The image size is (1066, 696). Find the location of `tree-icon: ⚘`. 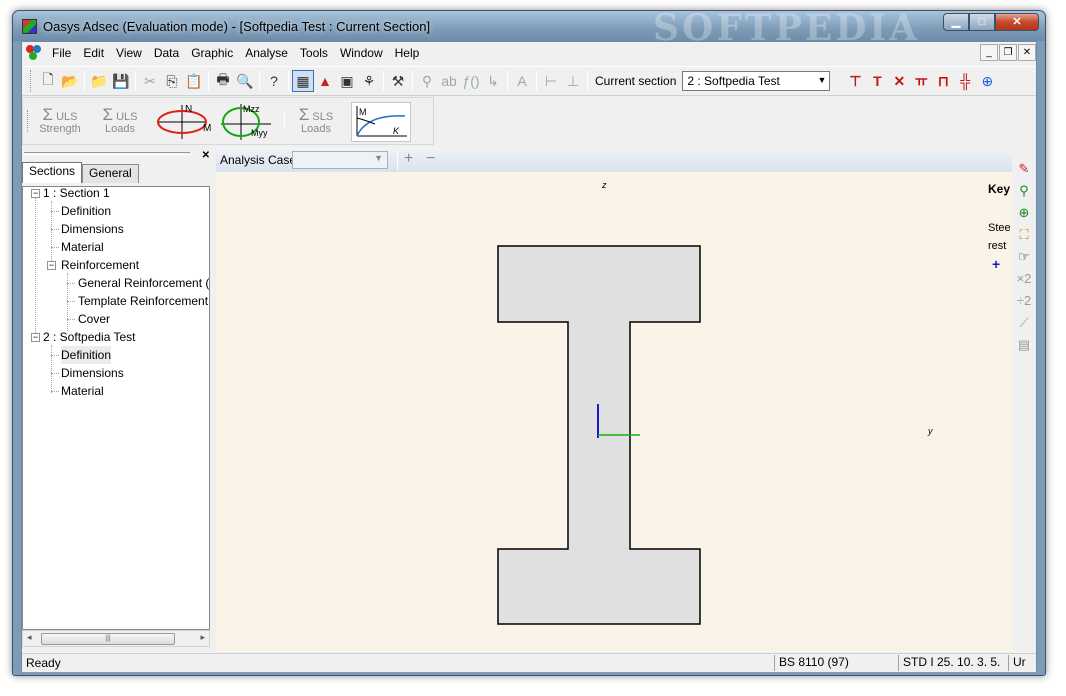

tree-icon: ⚘ is located at coordinates (369, 81).